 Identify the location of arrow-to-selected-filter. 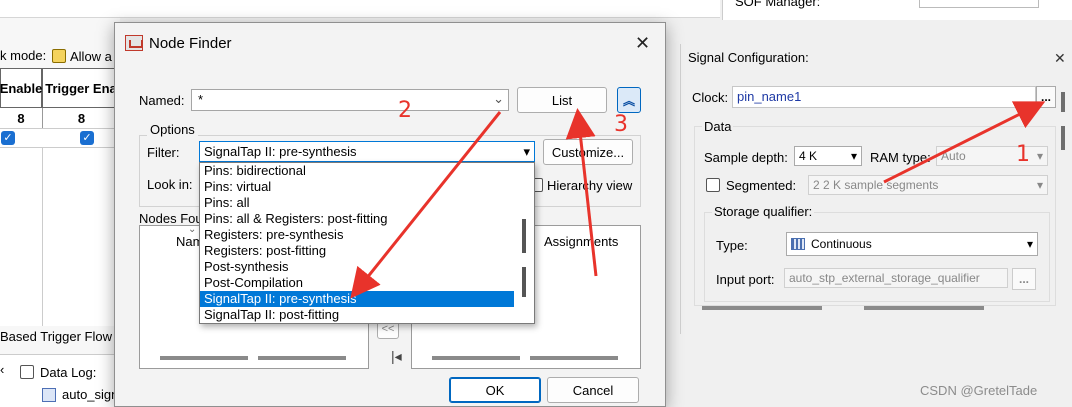
(426, 205).